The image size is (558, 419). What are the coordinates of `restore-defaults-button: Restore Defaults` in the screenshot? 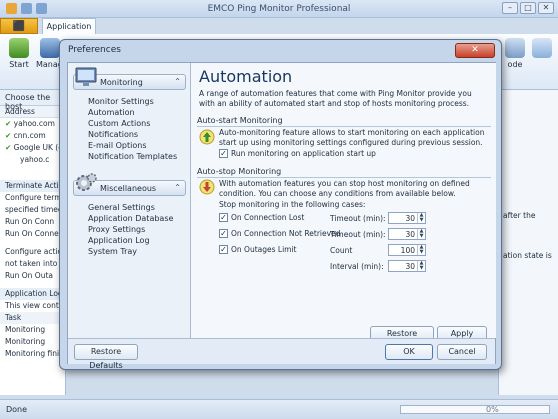 It's located at (106, 357).